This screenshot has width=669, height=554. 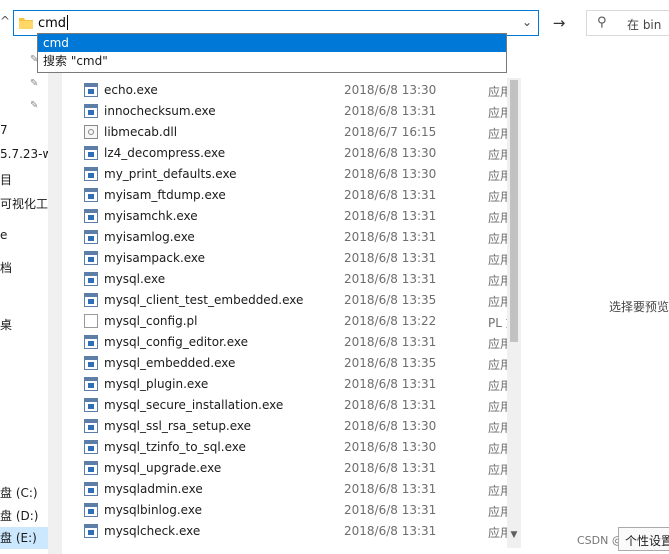 What do you see at coordinates (527, 22) in the screenshot?
I see `chevron-down-icon: ⌄` at bounding box center [527, 22].